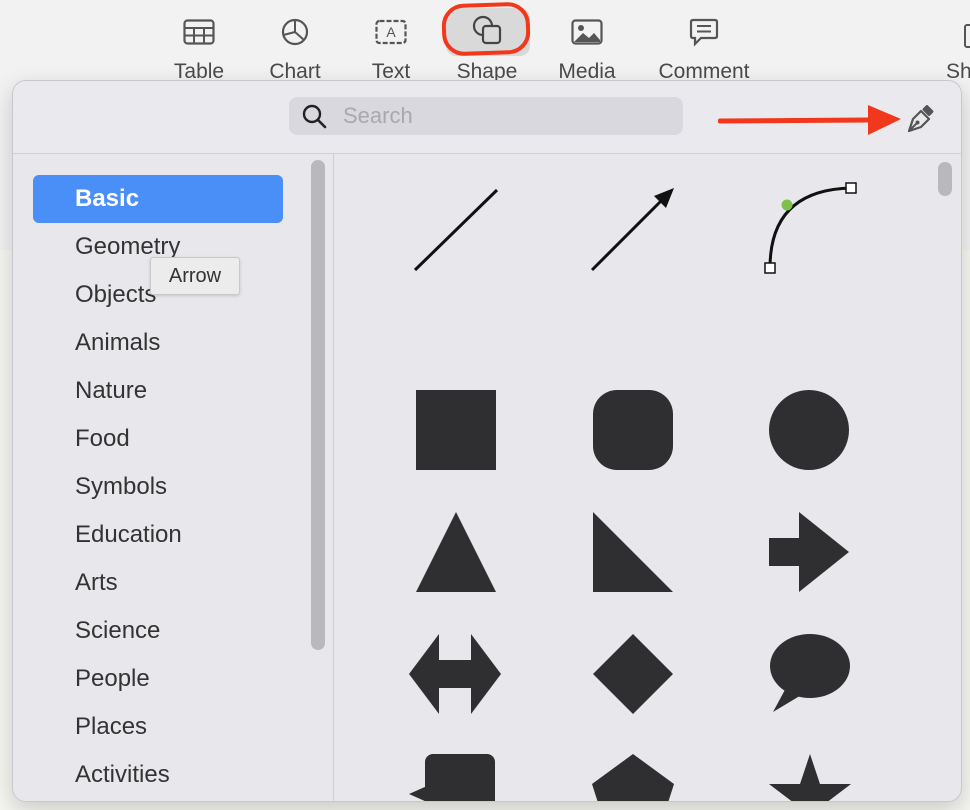  I want to click on tooltip: Arrow, so click(195, 276).